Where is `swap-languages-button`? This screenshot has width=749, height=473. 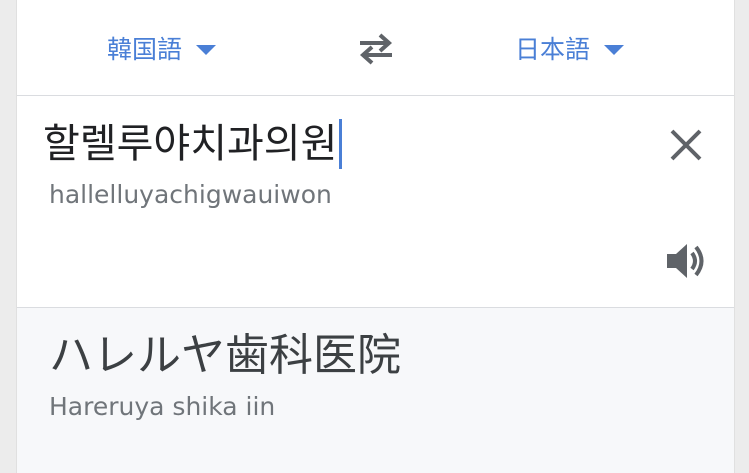 swap-languages-button is located at coordinates (376, 48).